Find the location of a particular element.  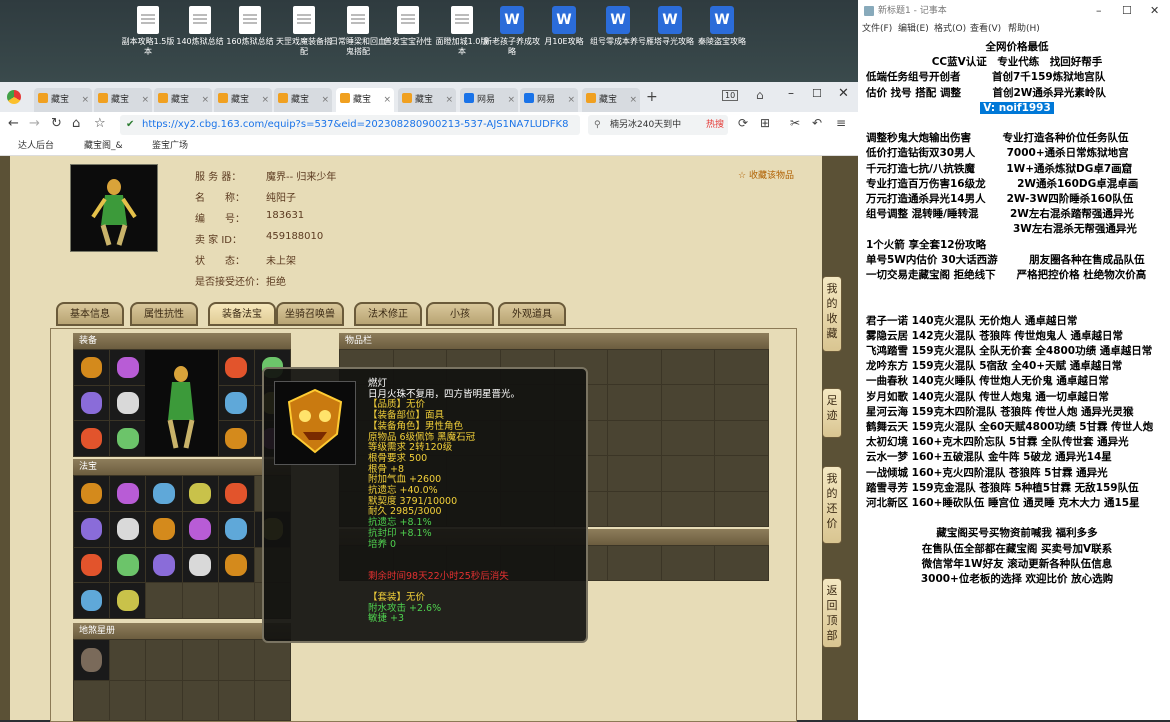

page-tab: 小孩 is located at coordinates (460, 314).